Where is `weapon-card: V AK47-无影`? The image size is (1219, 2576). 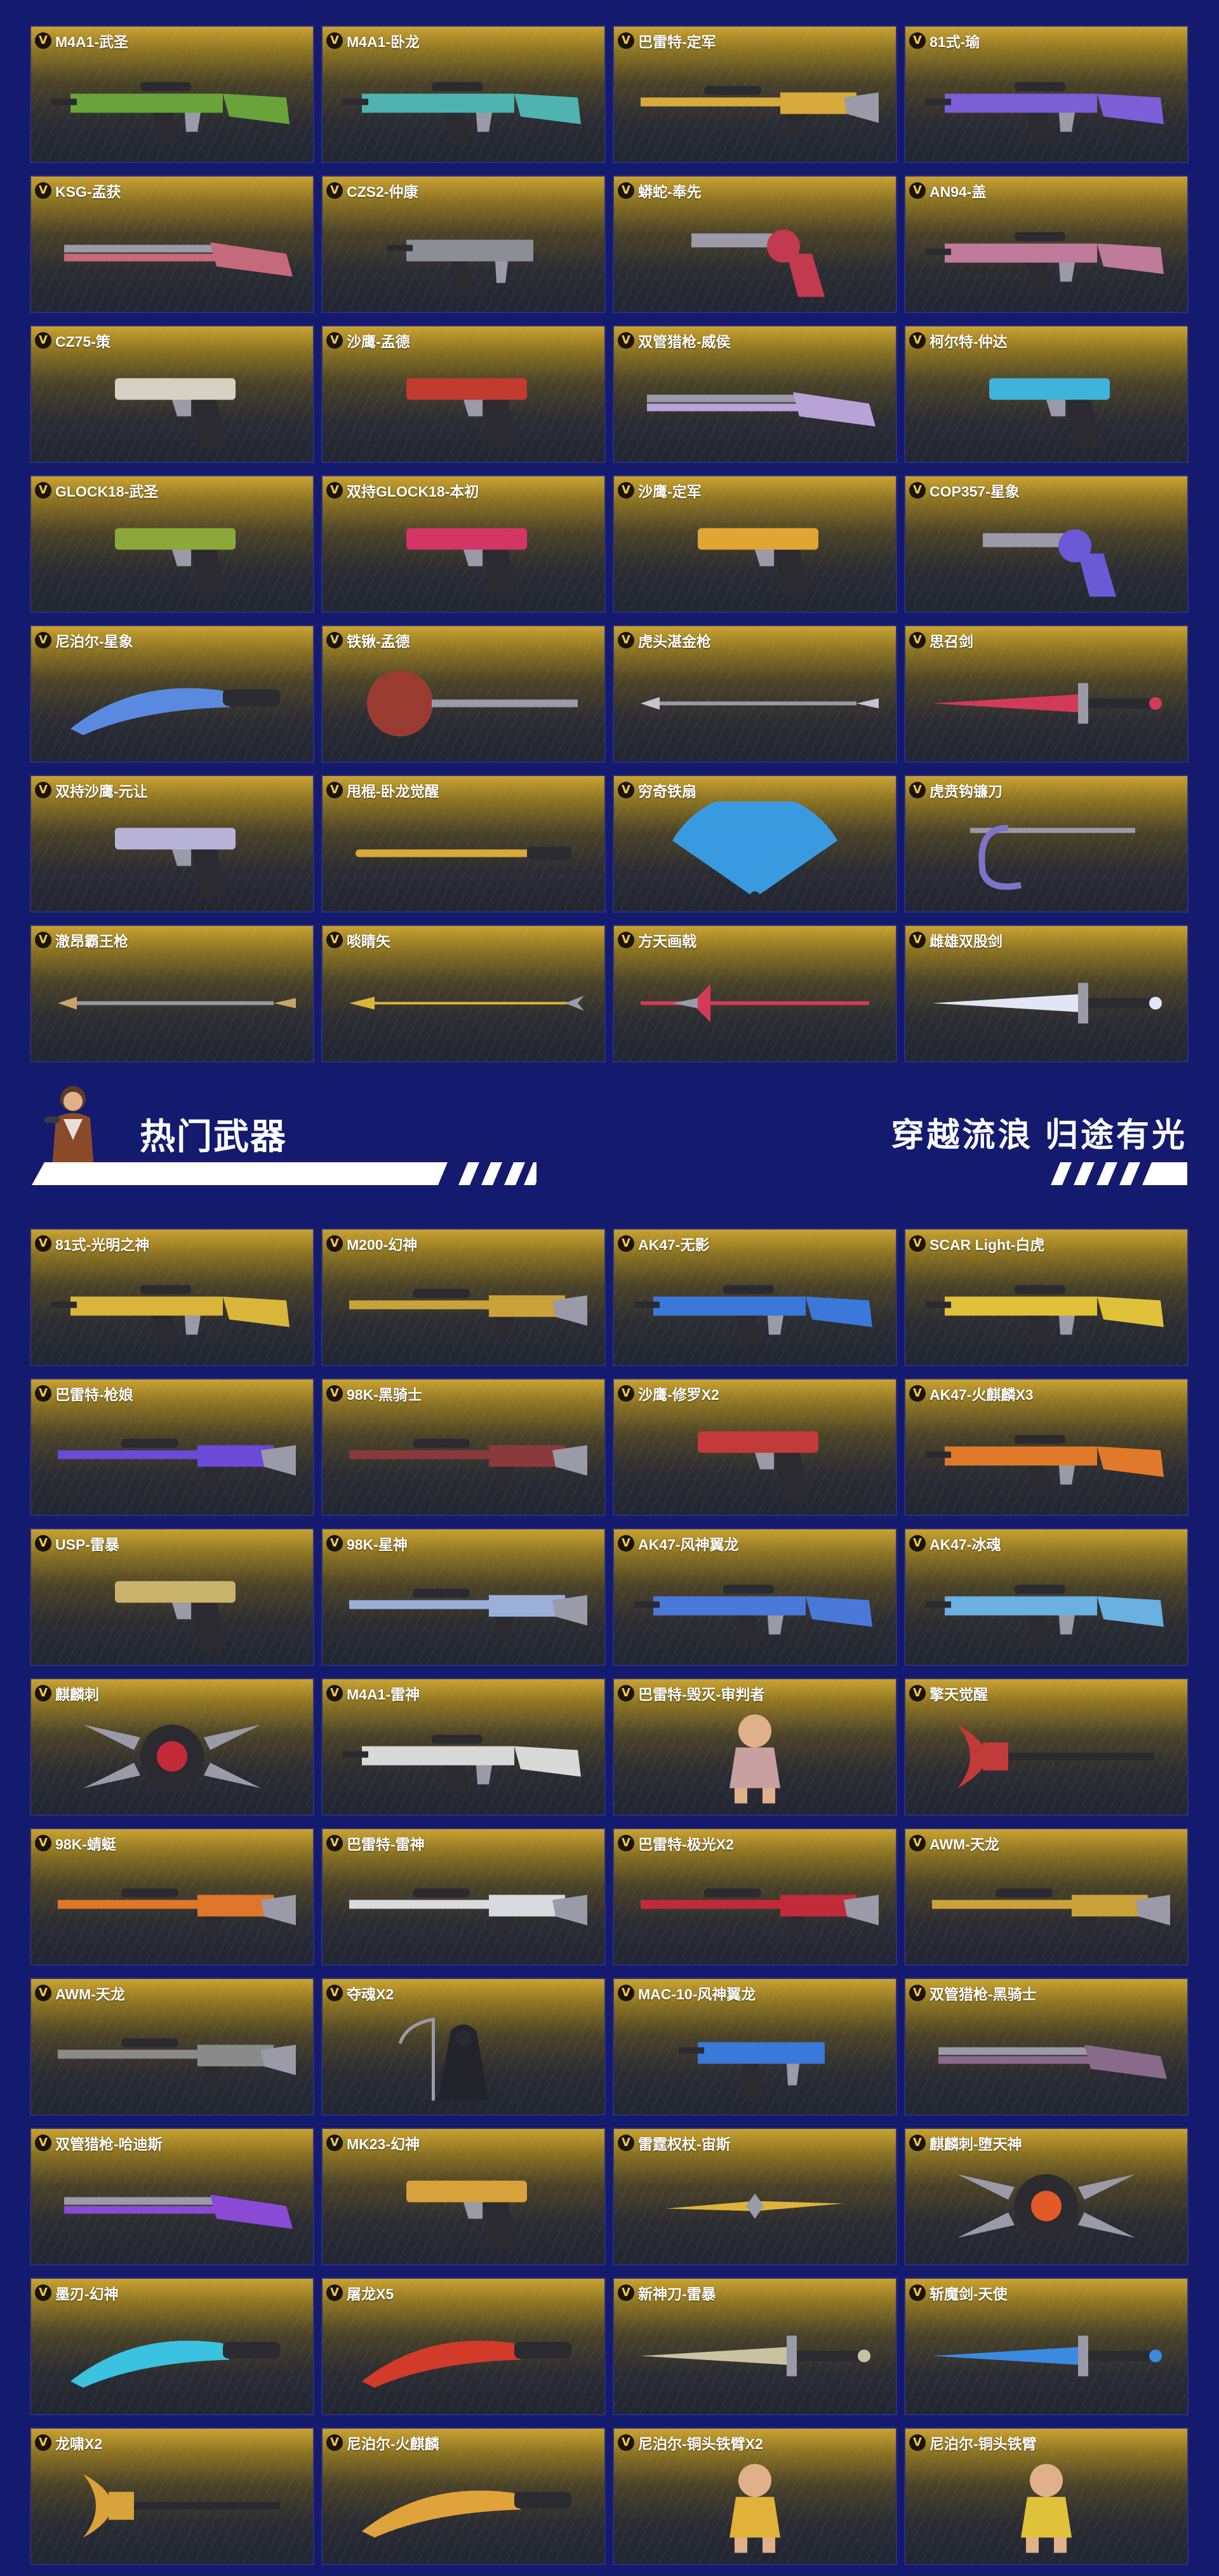 weapon-card: V AK47-无影 is located at coordinates (755, 1297).